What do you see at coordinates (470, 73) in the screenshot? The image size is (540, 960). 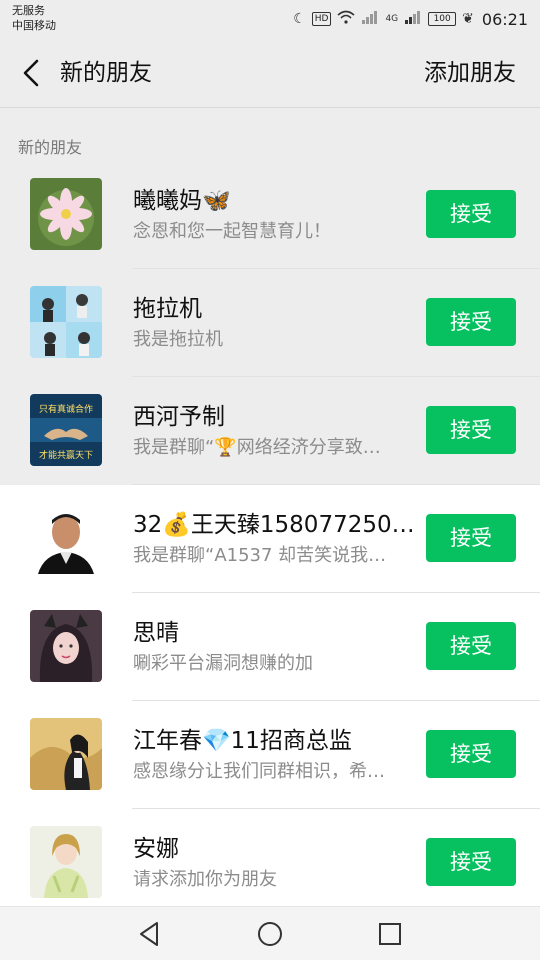 I see `add-friends-button: 添加朋友` at bounding box center [470, 73].